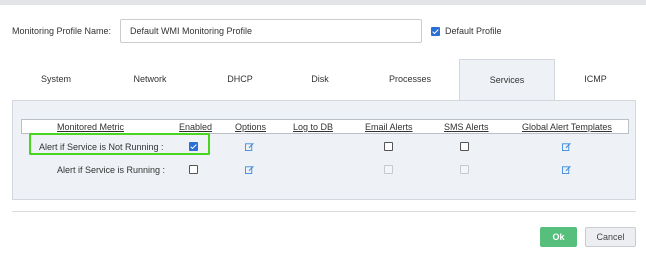 This screenshot has height=256, width=646. I want to click on tab-disk: Disk, so click(320, 80).